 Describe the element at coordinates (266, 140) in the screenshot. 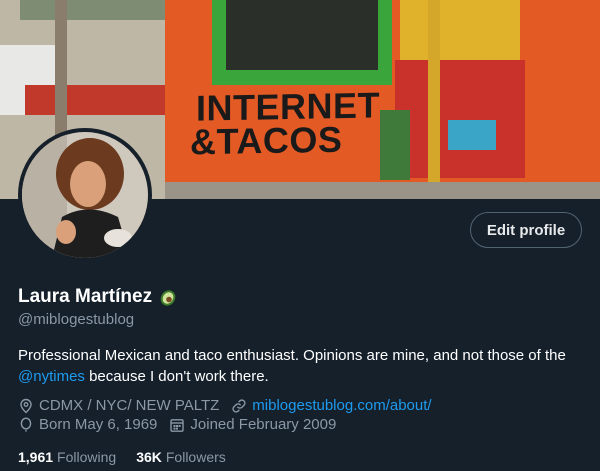

I see `banner-sign-line-2: &TACOS` at that location.